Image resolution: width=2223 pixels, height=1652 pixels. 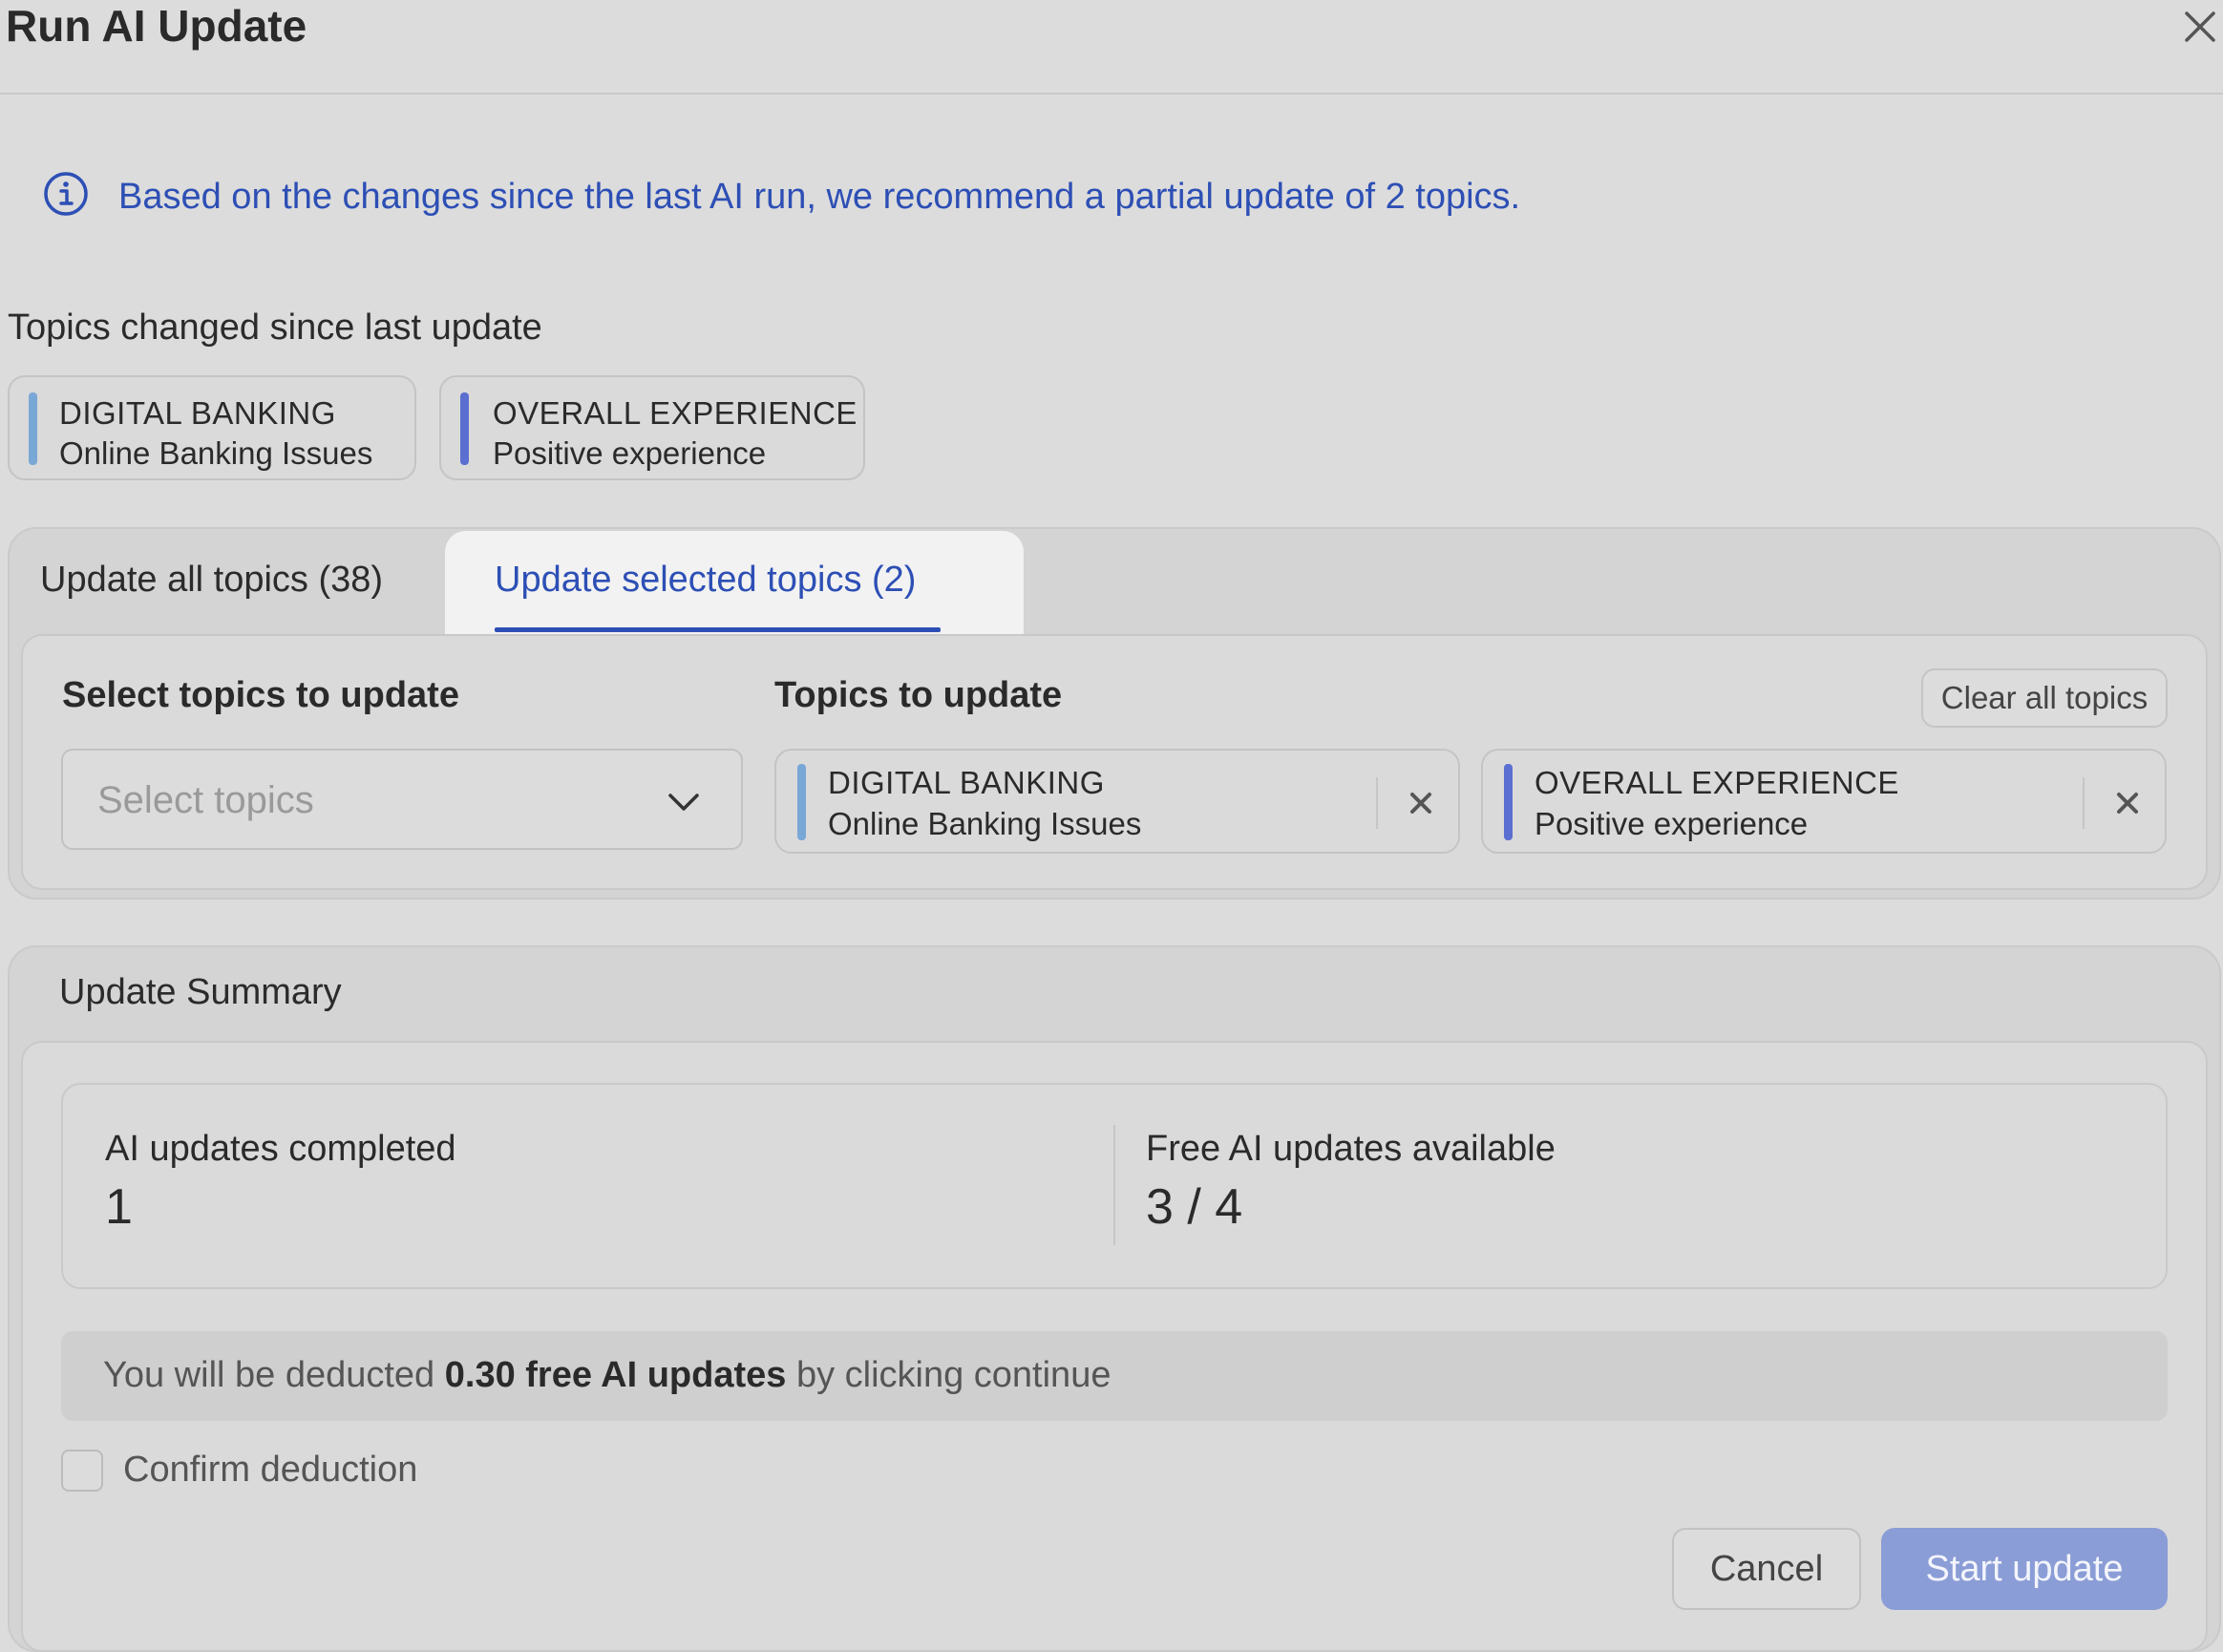 What do you see at coordinates (66, 194) in the screenshot?
I see `info-icon` at bounding box center [66, 194].